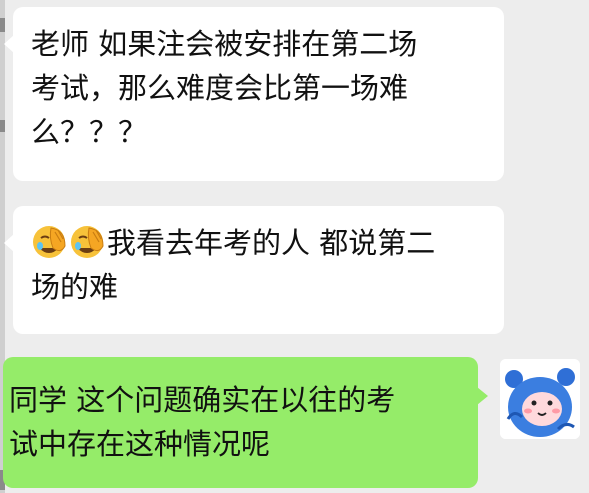 Image resolution: width=589 pixels, height=493 pixels. What do you see at coordinates (224, 44) in the screenshot?
I see `message-text-line: 老师 如果注会被安排在第二场` at bounding box center [224, 44].